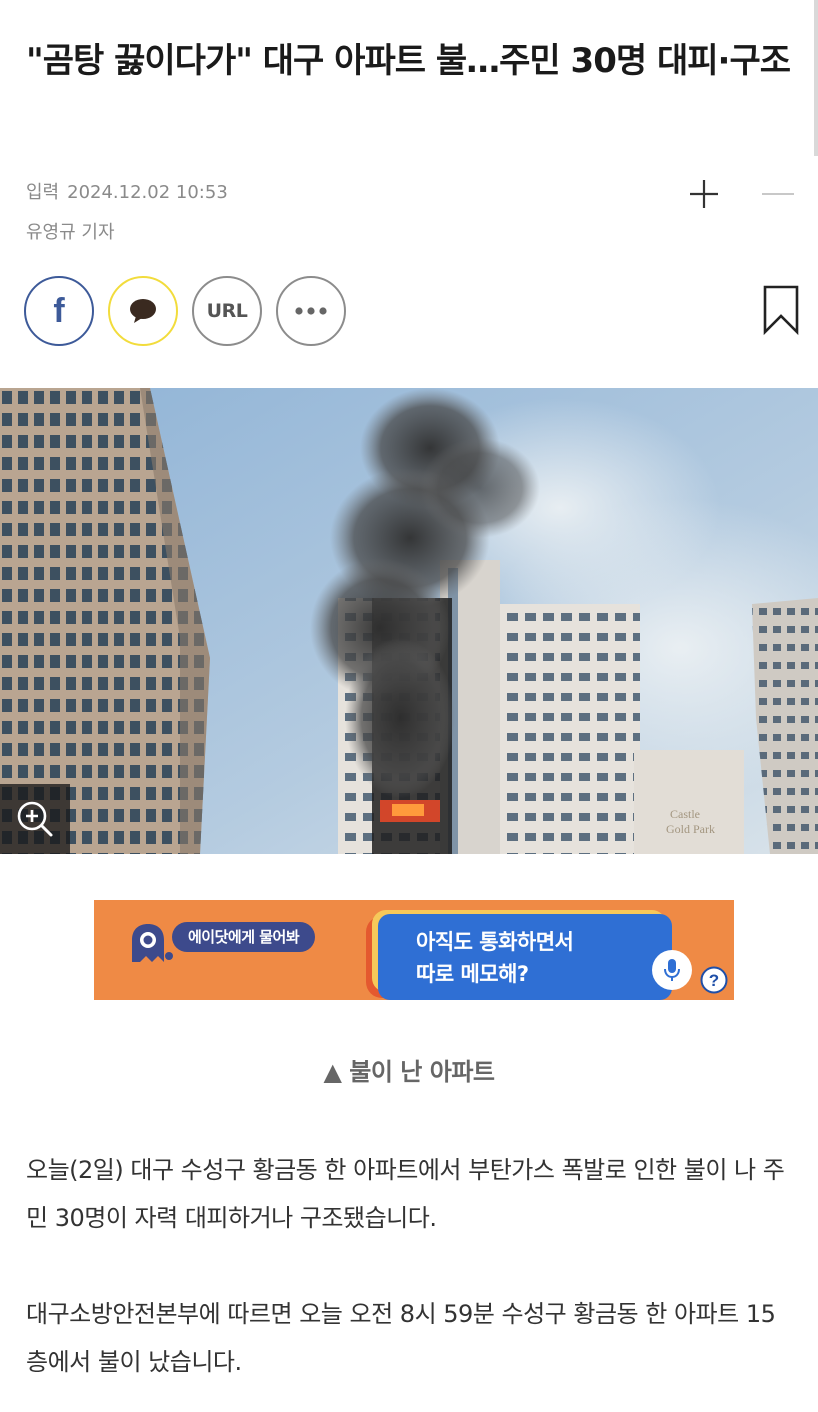 This screenshot has width=818, height=1412. I want to click on ad-mic-badge, so click(672, 970).